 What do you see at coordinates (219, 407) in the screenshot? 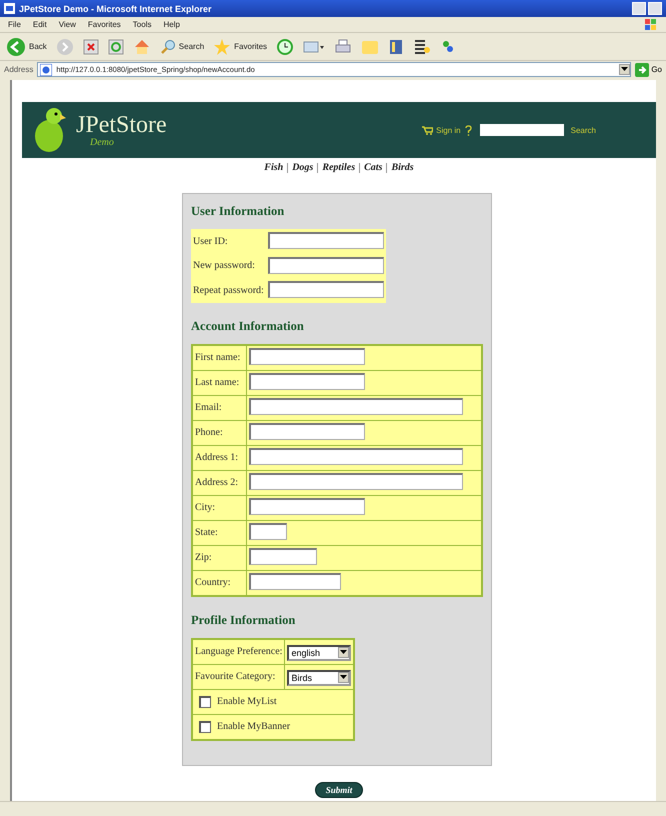
I see `field-label: Email:` at bounding box center [219, 407].